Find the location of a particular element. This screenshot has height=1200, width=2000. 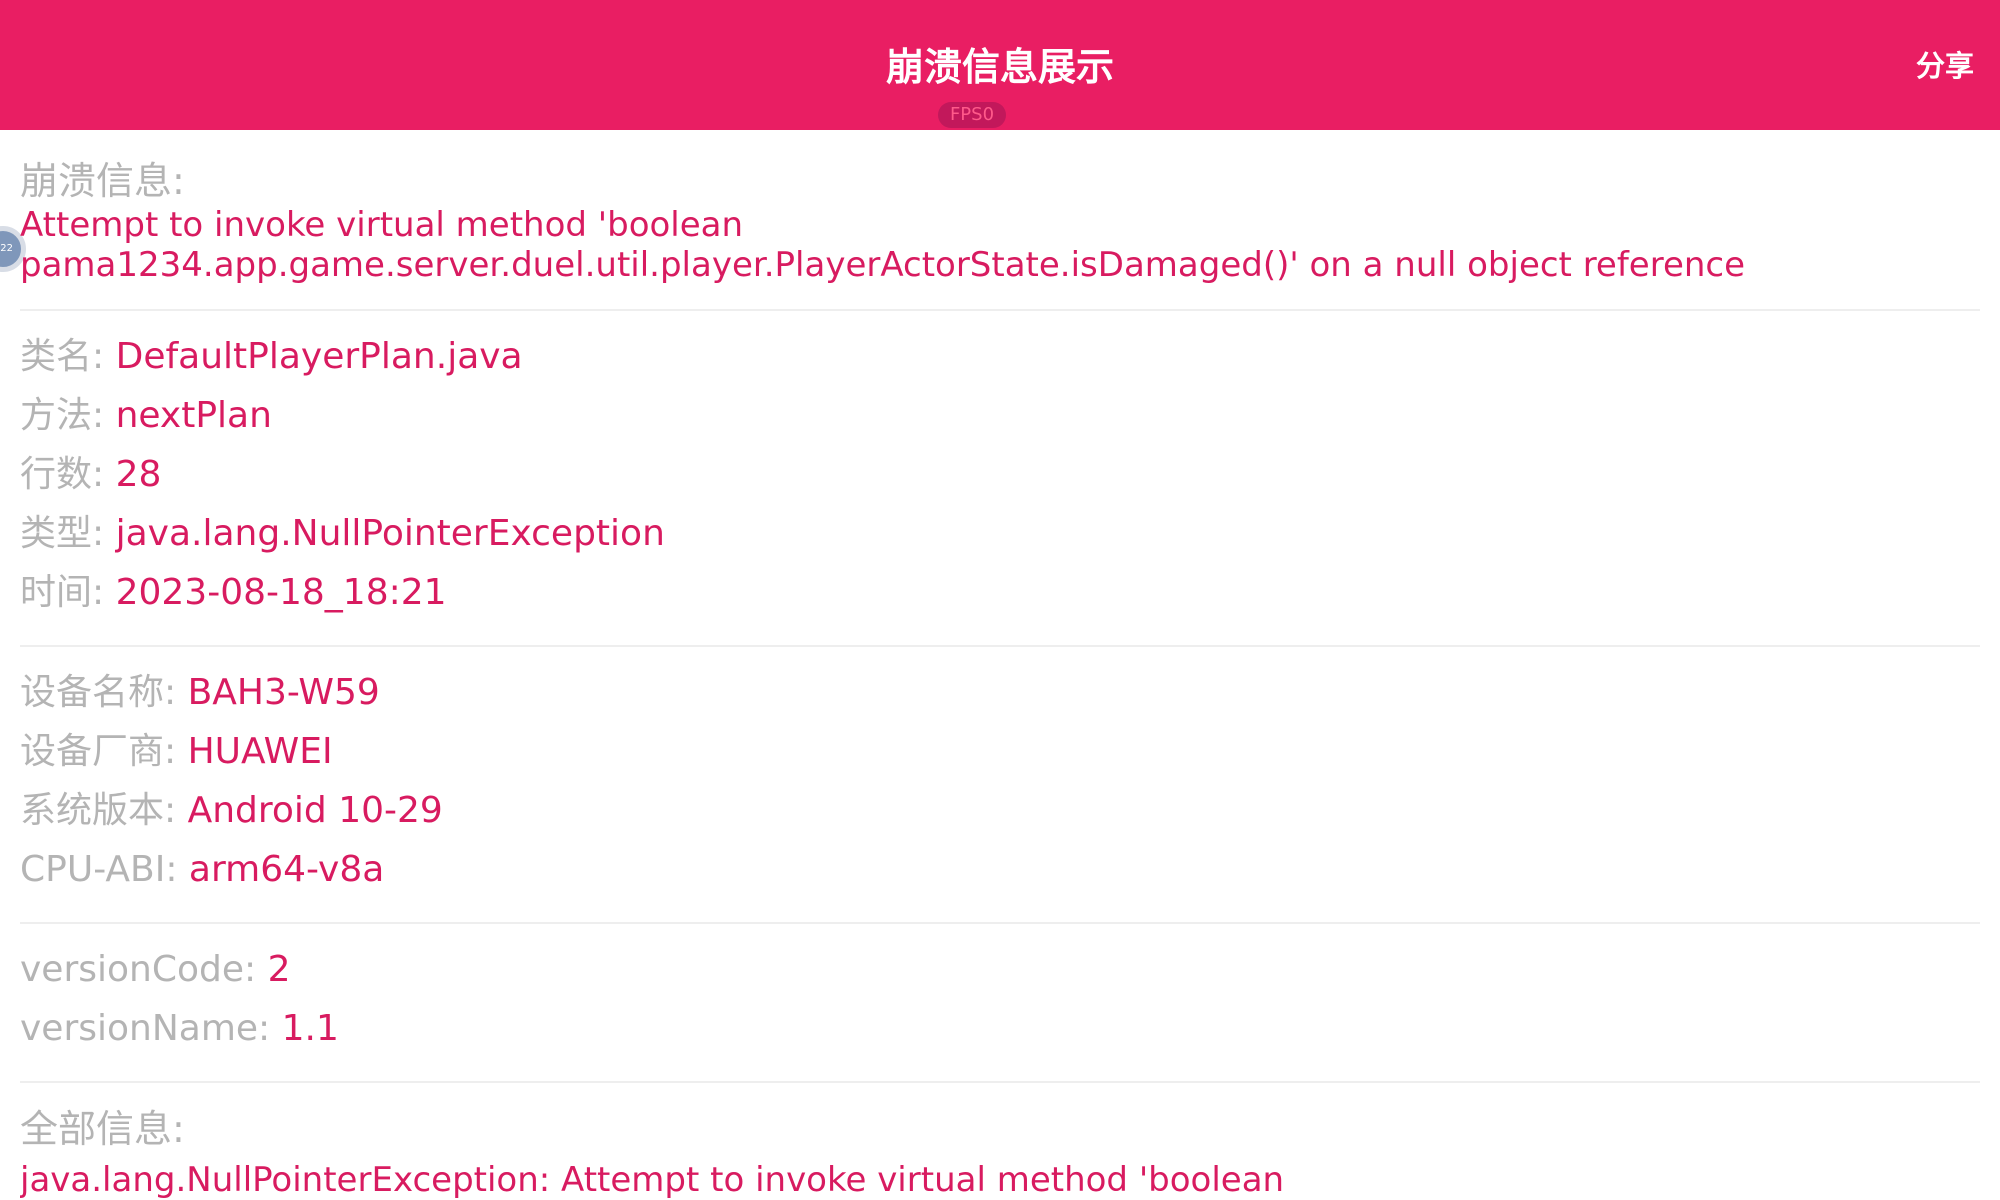

all-info-title: 全部信息: is located at coordinates (102, 1129).